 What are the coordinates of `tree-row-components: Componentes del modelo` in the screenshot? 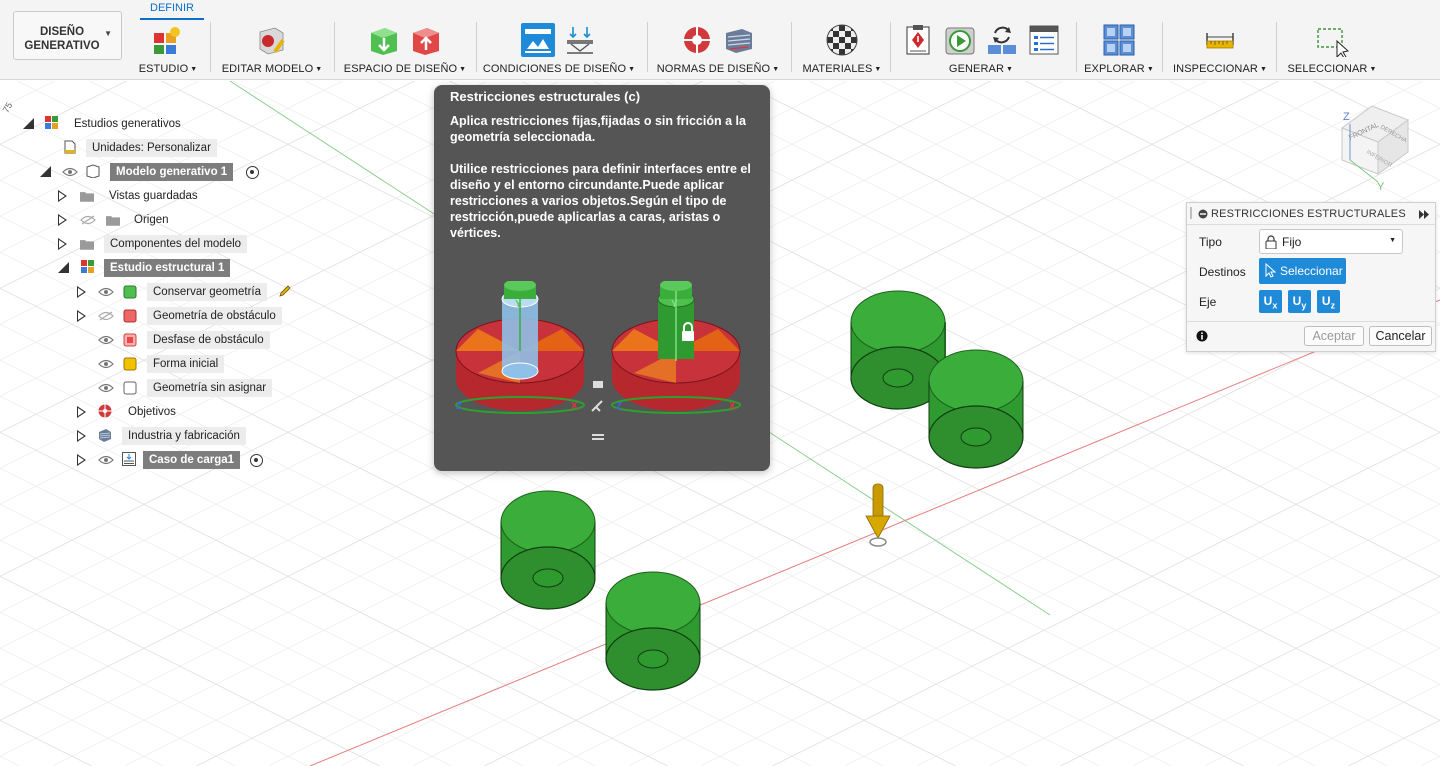 It's located at (135, 244).